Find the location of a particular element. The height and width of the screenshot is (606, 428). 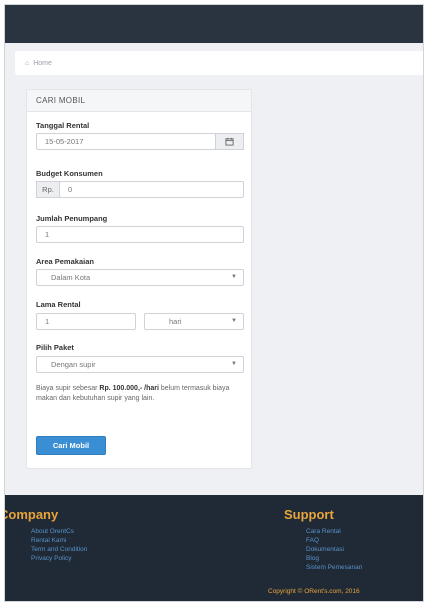

lama-rental-unit-value: hari is located at coordinates (175, 321).